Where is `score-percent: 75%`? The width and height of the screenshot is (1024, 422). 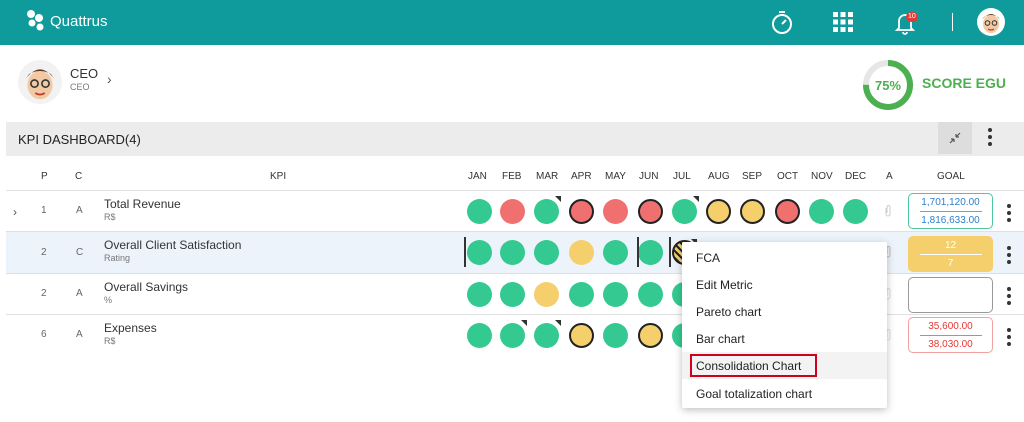 score-percent: 75% is located at coordinates (888, 85).